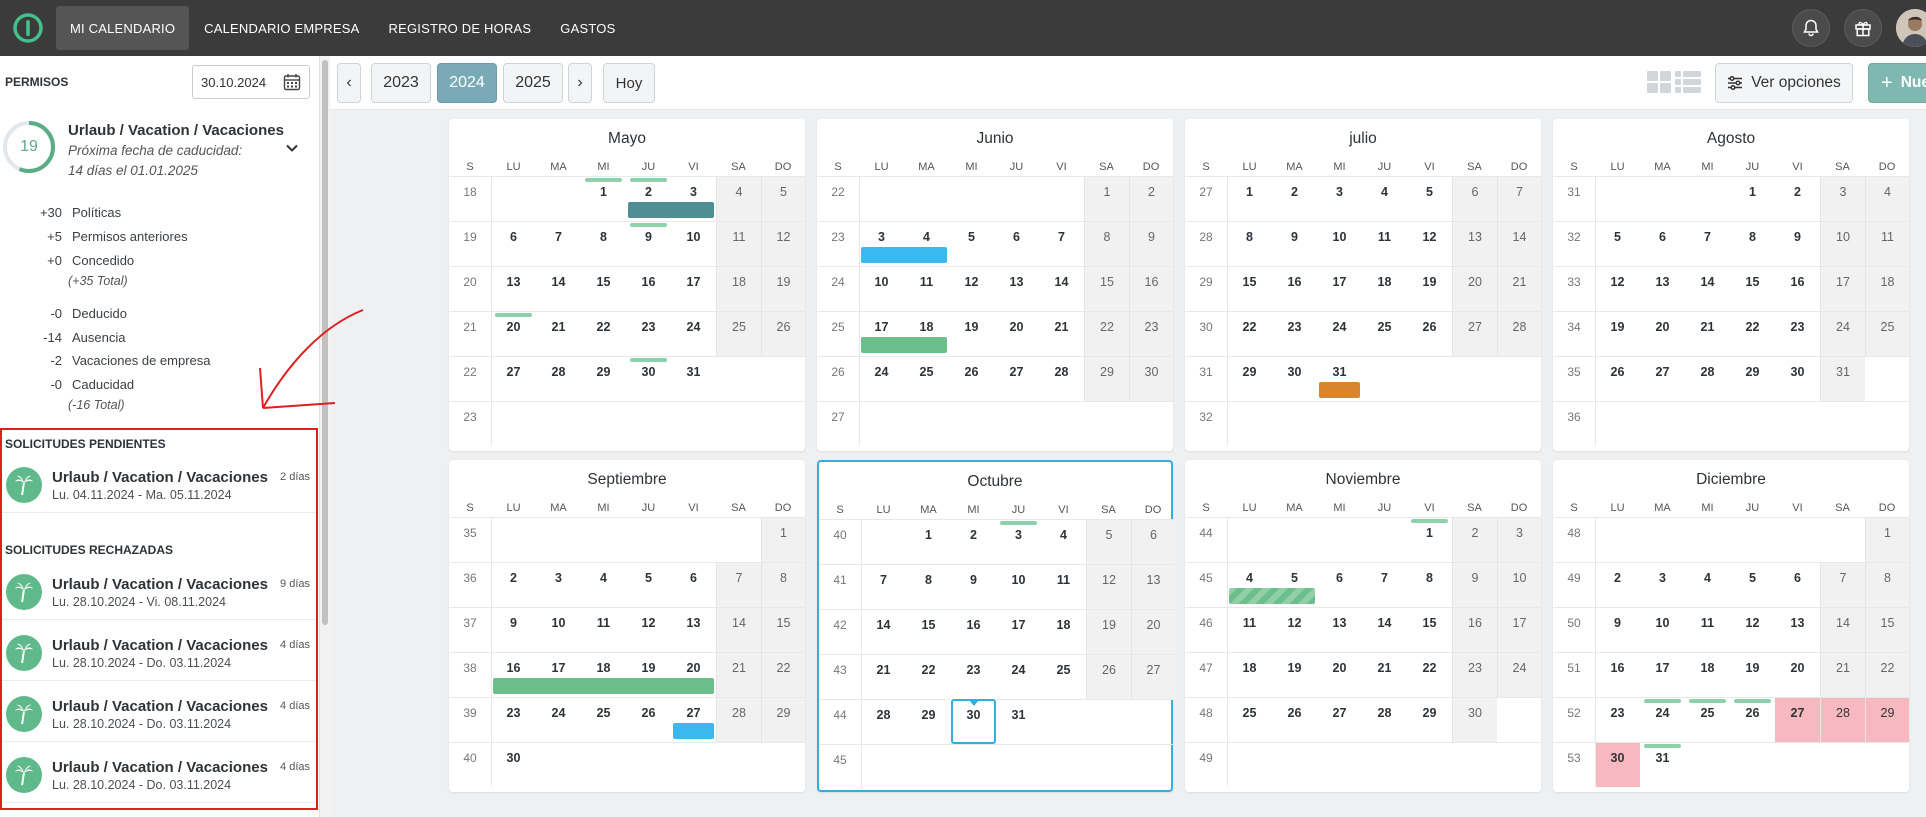 This screenshot has width=1926, height=817. Describe the element at coordinates (459, 28) in the screenshot. I see `nav-item-registro-de-horas: REGISTRO DE HORAS` at that location.